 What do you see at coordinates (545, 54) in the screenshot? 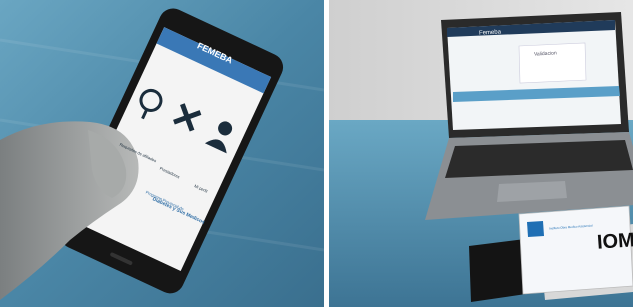
I see `laptop-panel-title: Validacion` at bounding box center [545, 54].